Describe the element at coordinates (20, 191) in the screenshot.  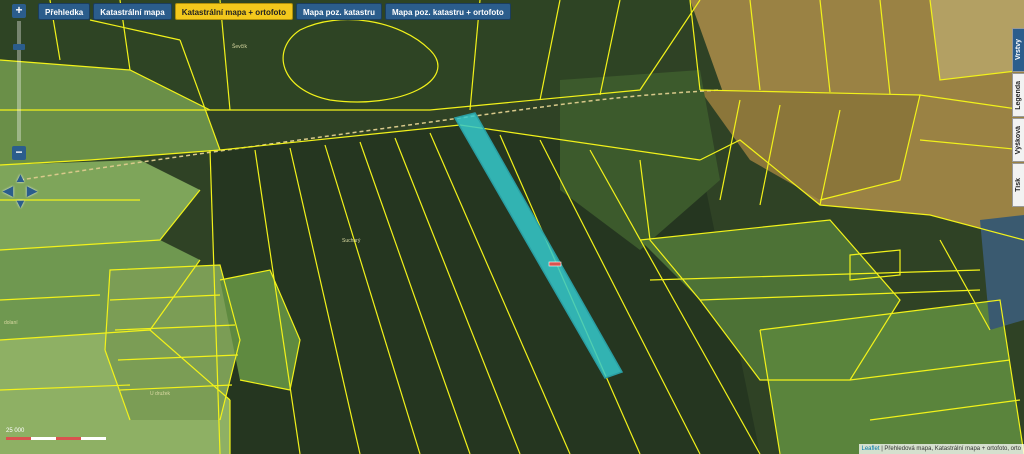
I see `pan-control: ▲ ◀ ▶ ▼` at that location.